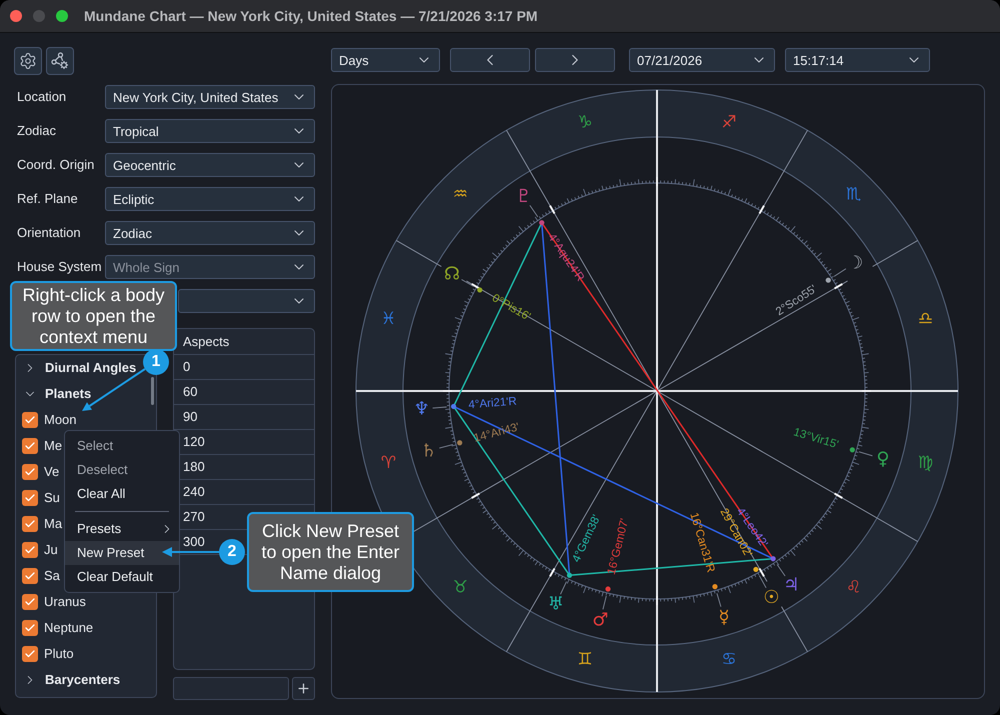 The width and height of the screenshot is (1000, 715). I want to click on body-name: Sa, so click(52, 576).